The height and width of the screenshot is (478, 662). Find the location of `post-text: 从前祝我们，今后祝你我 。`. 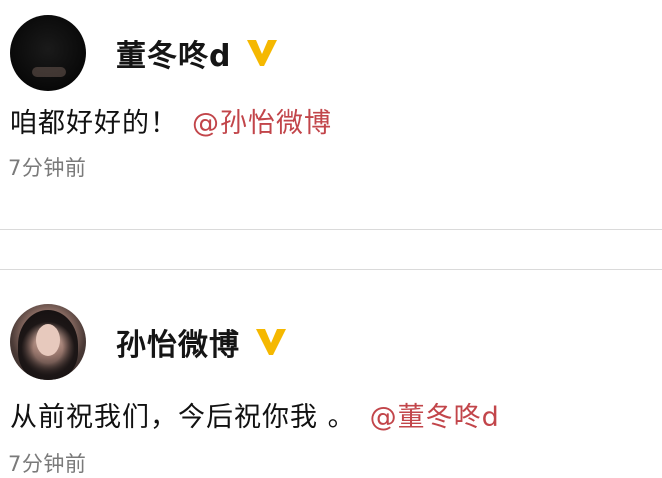

post-text: 从前祝我们，今后祝你我 。 is located at coordinates (183, 417).